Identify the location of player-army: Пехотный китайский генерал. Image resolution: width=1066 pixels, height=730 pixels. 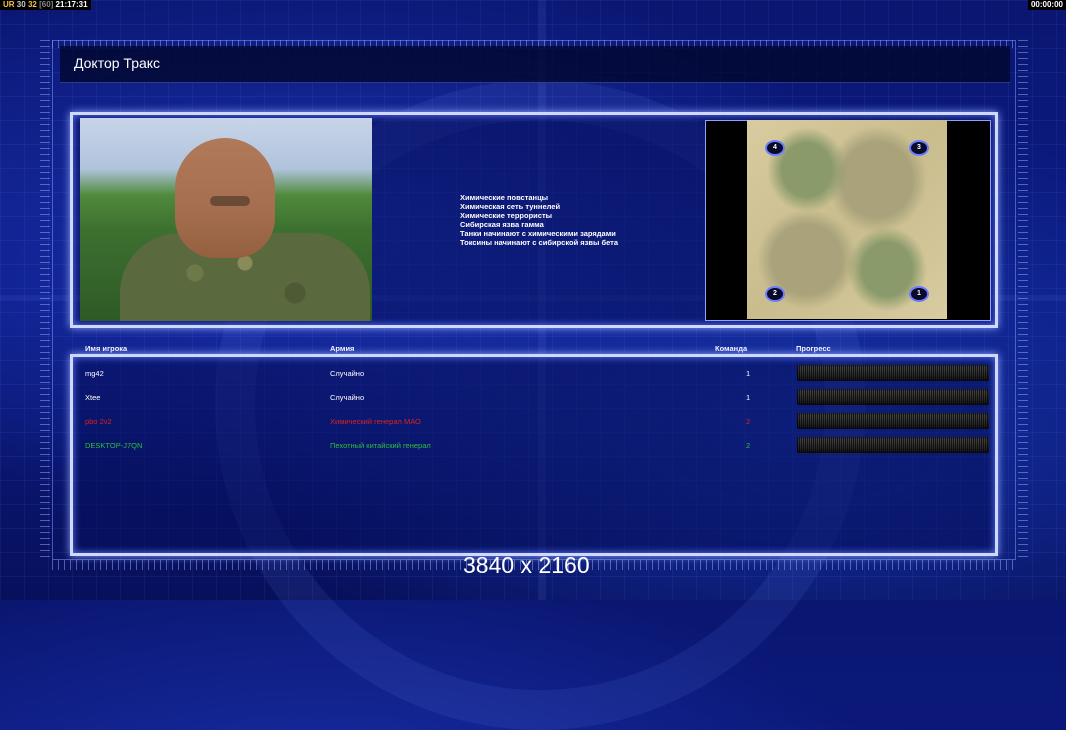
(380, 445).